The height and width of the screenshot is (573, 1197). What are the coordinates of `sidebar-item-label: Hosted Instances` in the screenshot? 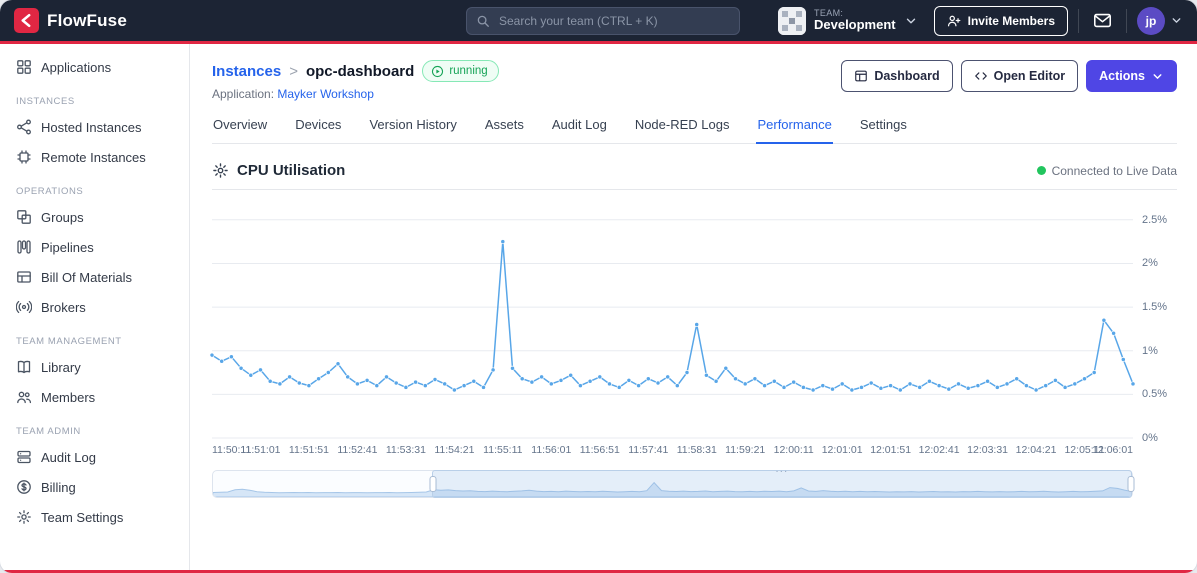 It's located at (91, 127).